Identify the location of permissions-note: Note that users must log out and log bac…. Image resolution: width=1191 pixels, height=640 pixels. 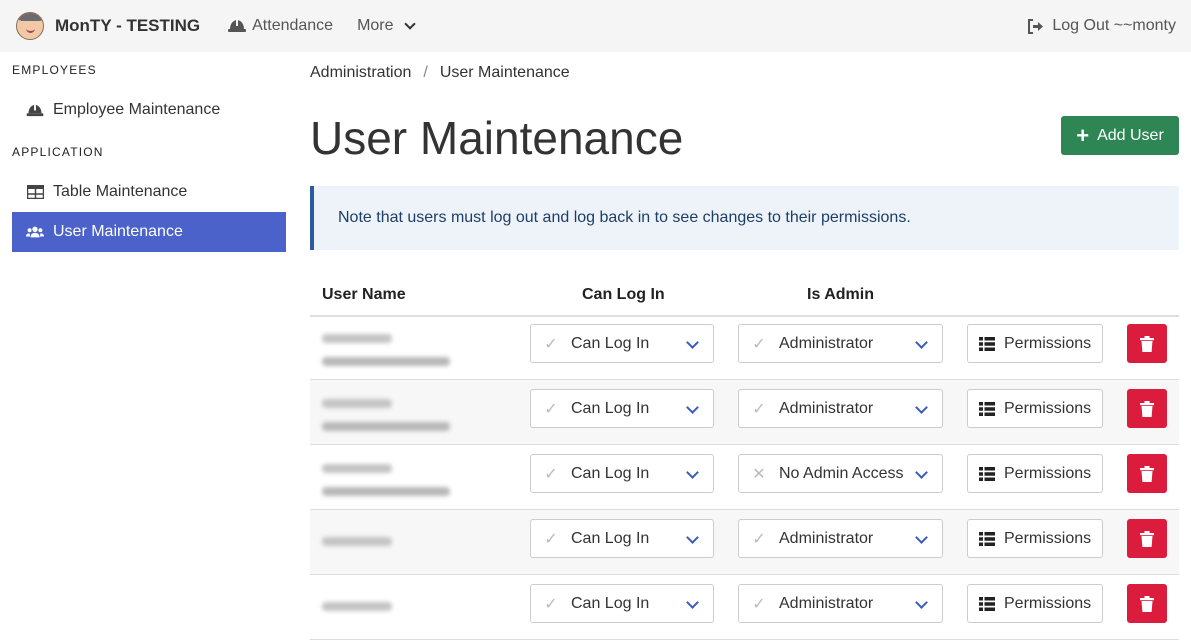
(744, 218).